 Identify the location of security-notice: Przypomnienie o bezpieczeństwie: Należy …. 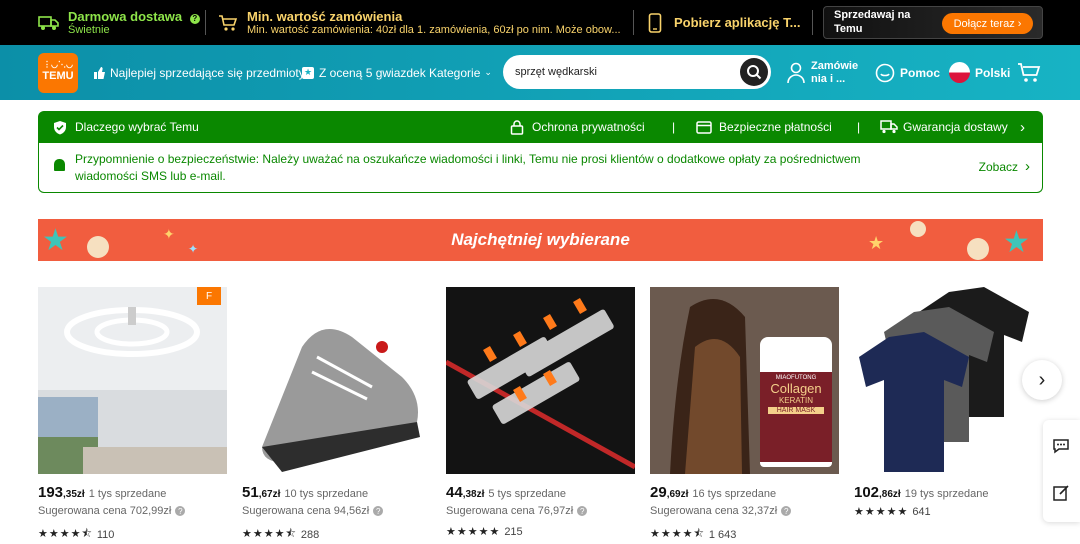
(540, 168).